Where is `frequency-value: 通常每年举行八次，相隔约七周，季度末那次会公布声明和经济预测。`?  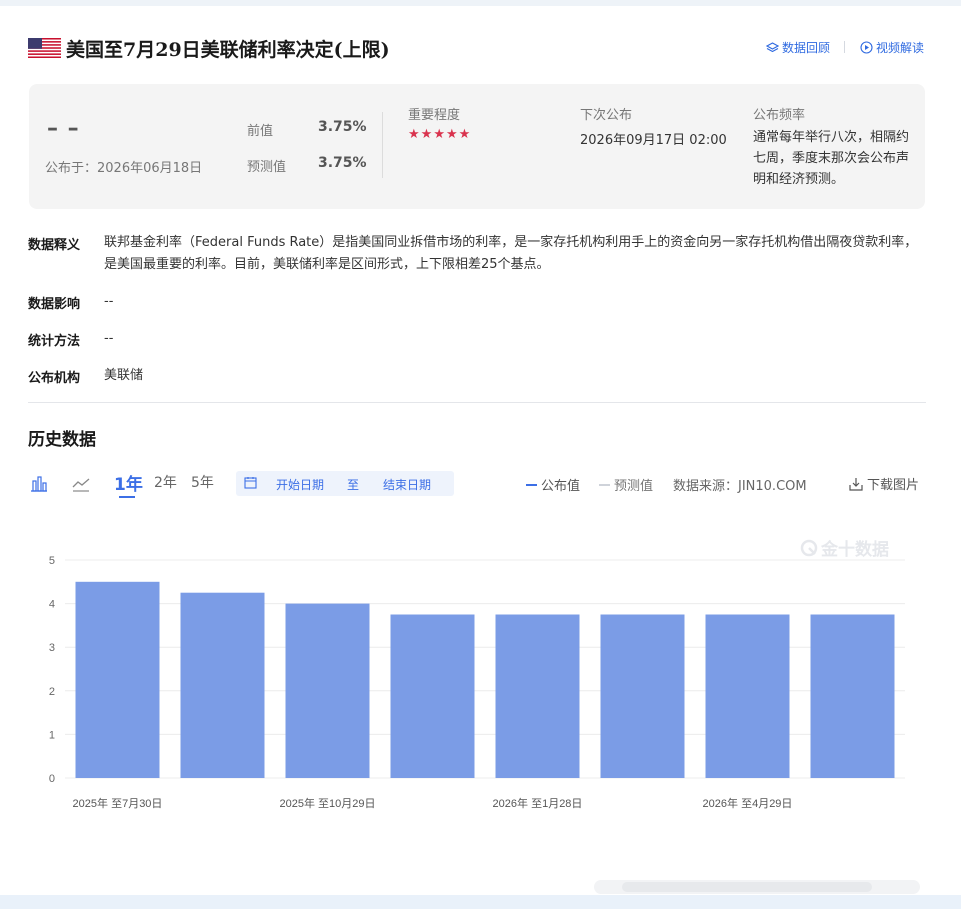 frequency-value: 通常每年举行八次，相隔约七周，季度末那次会公布声明和经济预测。 is located at coordinates (831, 158).